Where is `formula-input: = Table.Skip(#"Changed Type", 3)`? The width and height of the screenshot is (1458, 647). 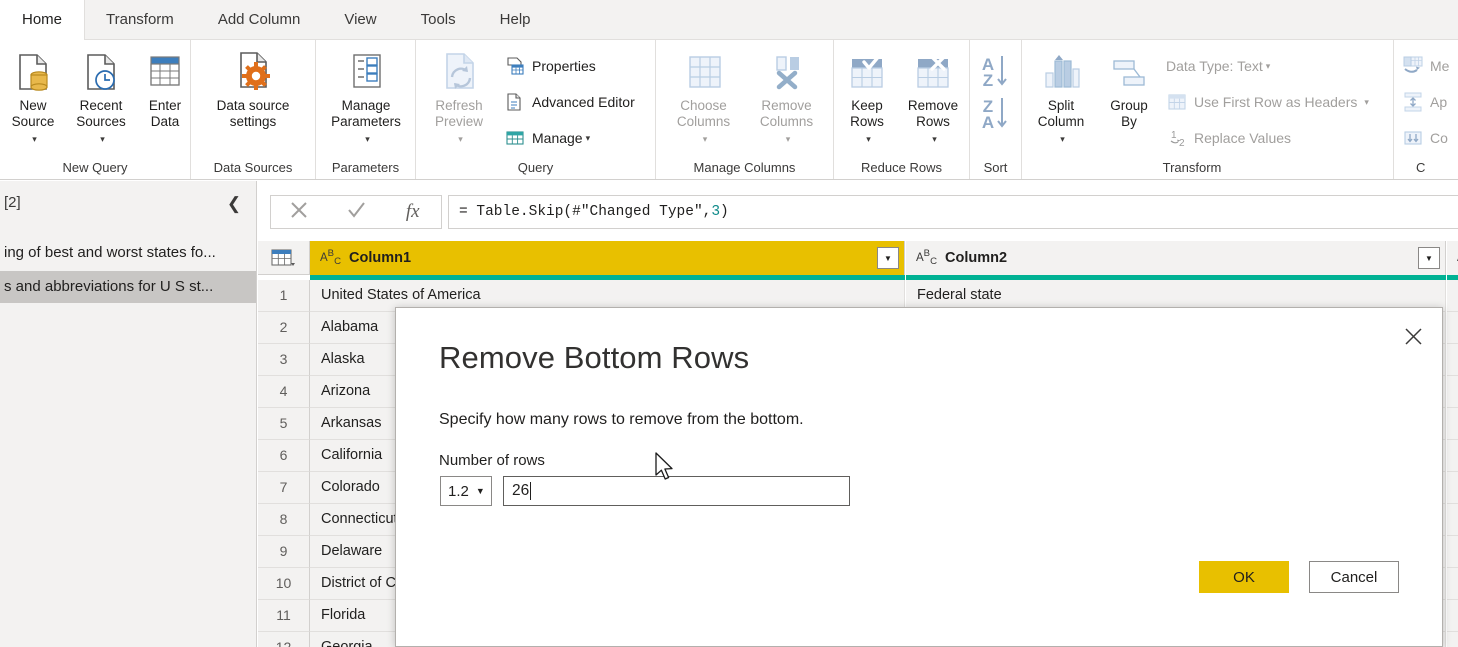 formula-input: = Table.Skip(#"Changed Type", 3) is located at coordinates (953, 212).